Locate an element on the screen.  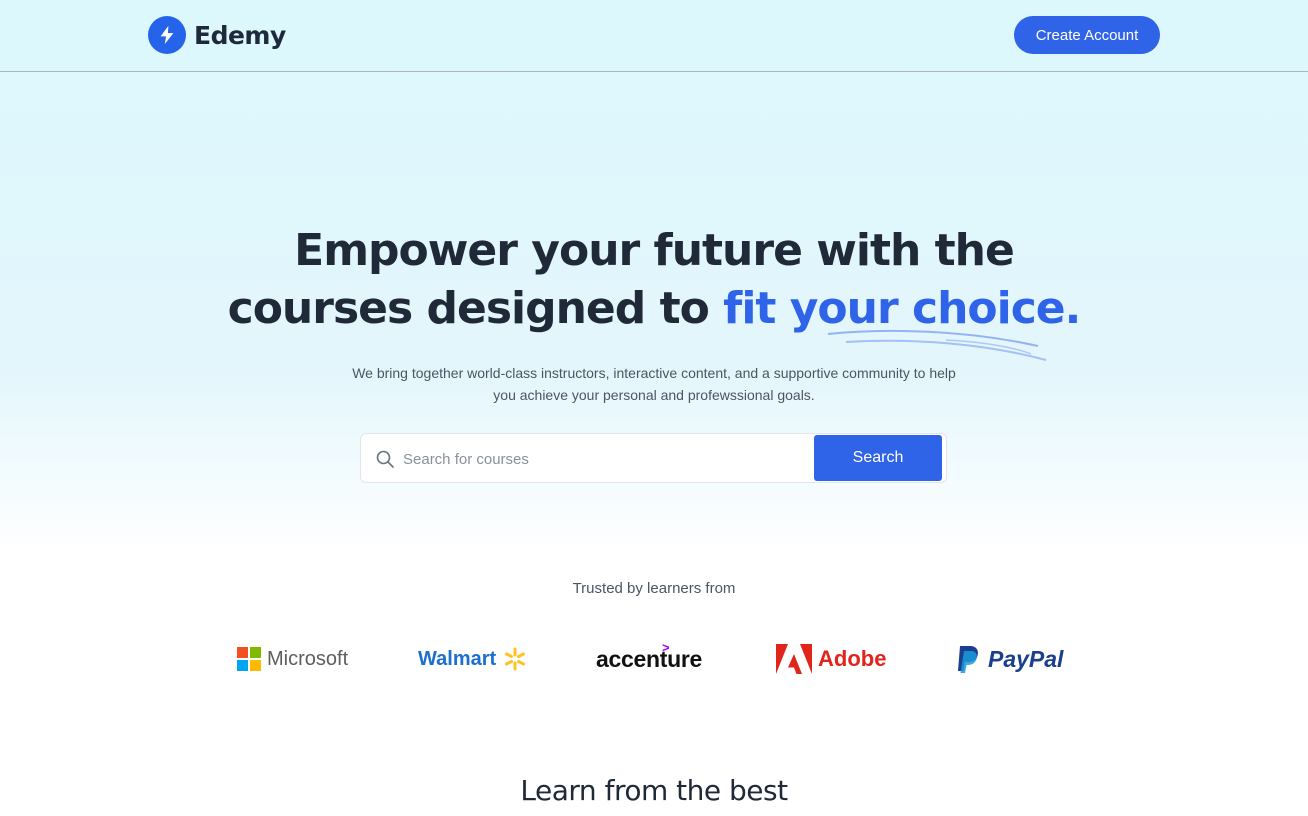
accenture-caret-icon: > is located at coordinates (666, 647).